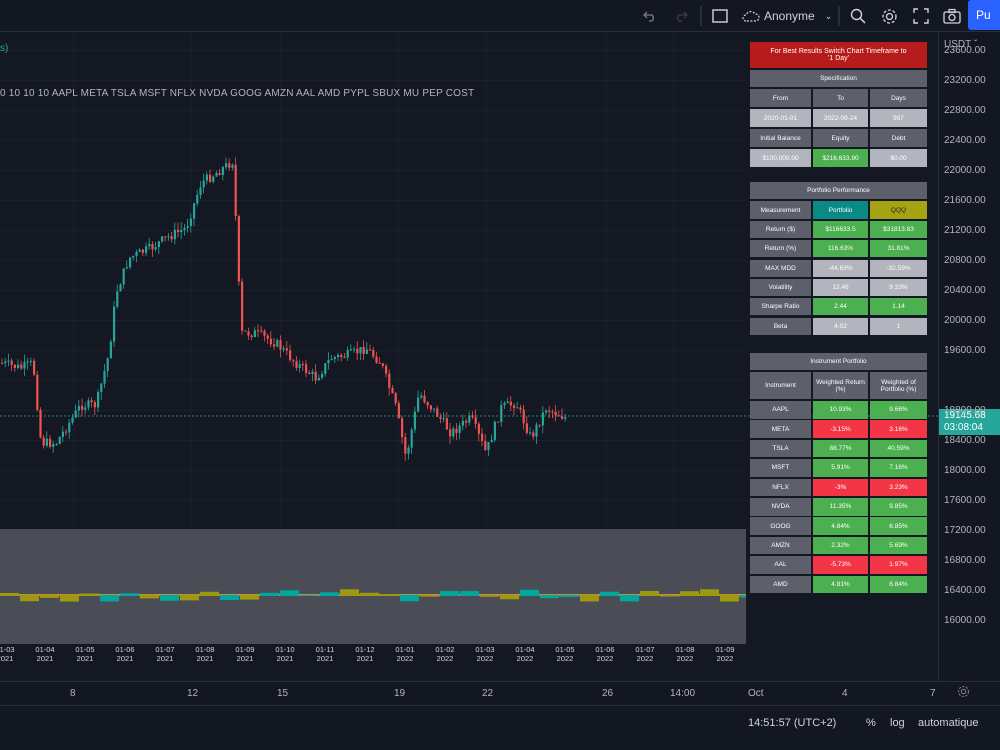  Describe the element at coordinates (681, 16) in the screenshot. I see `redo-icon` at that location.